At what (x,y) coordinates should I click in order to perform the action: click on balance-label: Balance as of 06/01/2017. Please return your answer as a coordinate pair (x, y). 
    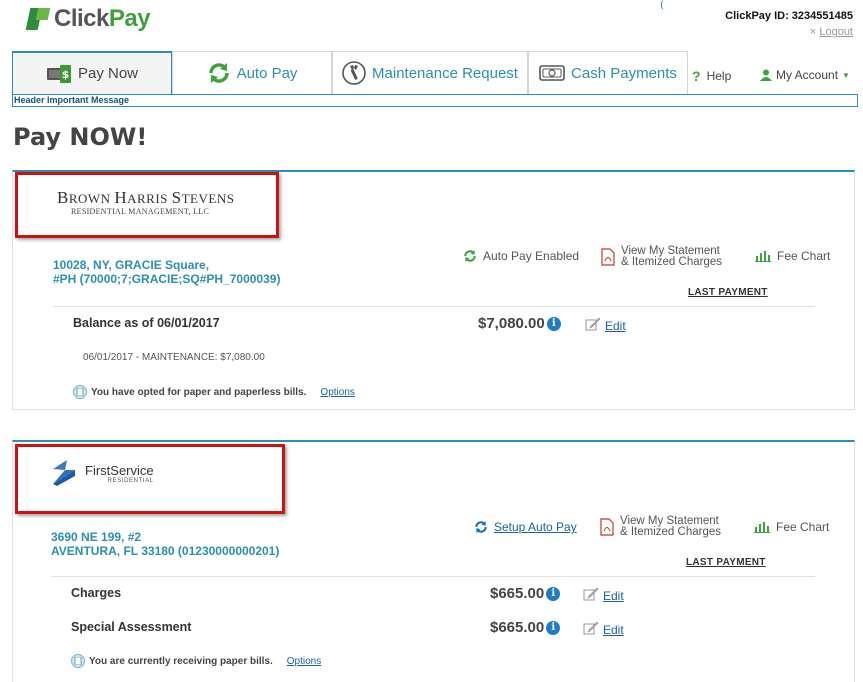
    Looking at the image, I should click on (146, 323).